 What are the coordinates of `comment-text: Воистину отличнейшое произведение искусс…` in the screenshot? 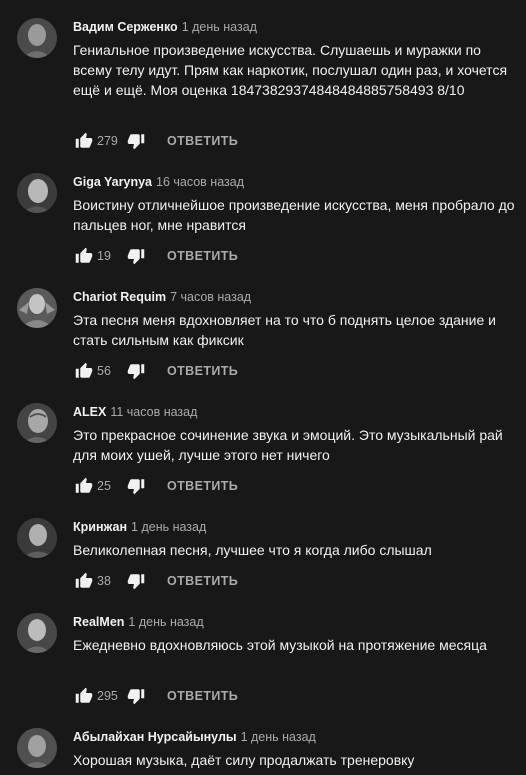 It's located at (294, 215).